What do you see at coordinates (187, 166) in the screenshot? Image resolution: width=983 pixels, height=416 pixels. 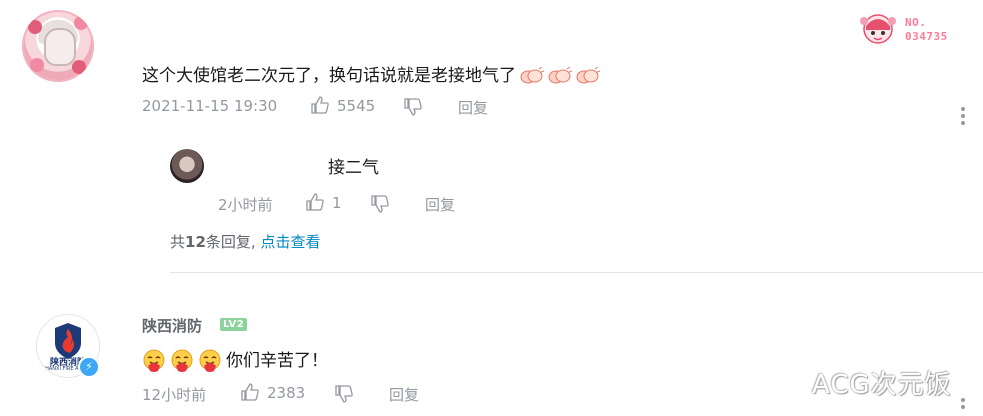 I see `reply-user-avatar` at bounding box center [187, 166].